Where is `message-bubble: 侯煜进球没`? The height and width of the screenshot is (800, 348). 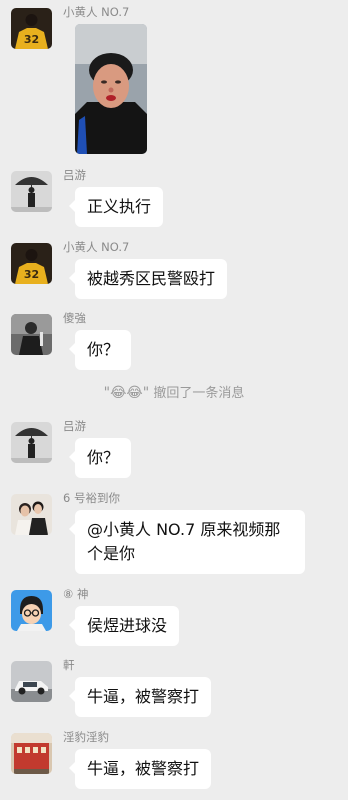 message-bubble: 侯煜进球没 is located at coordinates (124, 626).